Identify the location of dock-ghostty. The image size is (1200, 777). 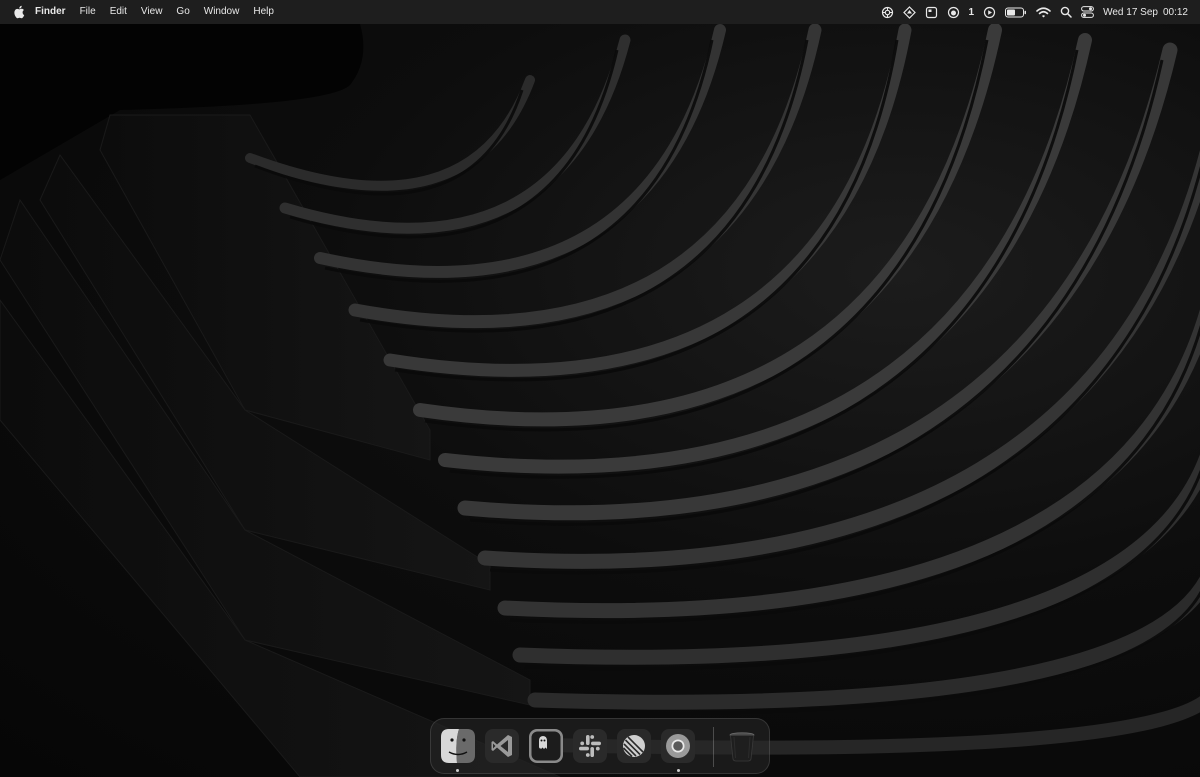
(546, 746).